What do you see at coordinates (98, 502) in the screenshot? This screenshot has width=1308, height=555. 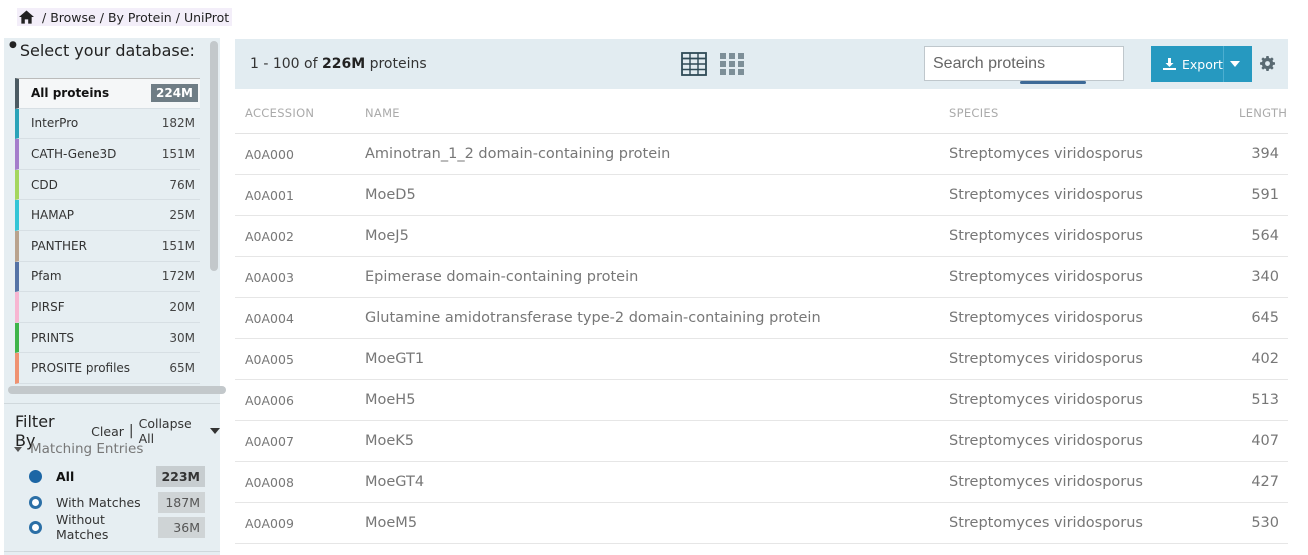 I see `filter-option-label: With Matches` at bounding box center [98, 502].